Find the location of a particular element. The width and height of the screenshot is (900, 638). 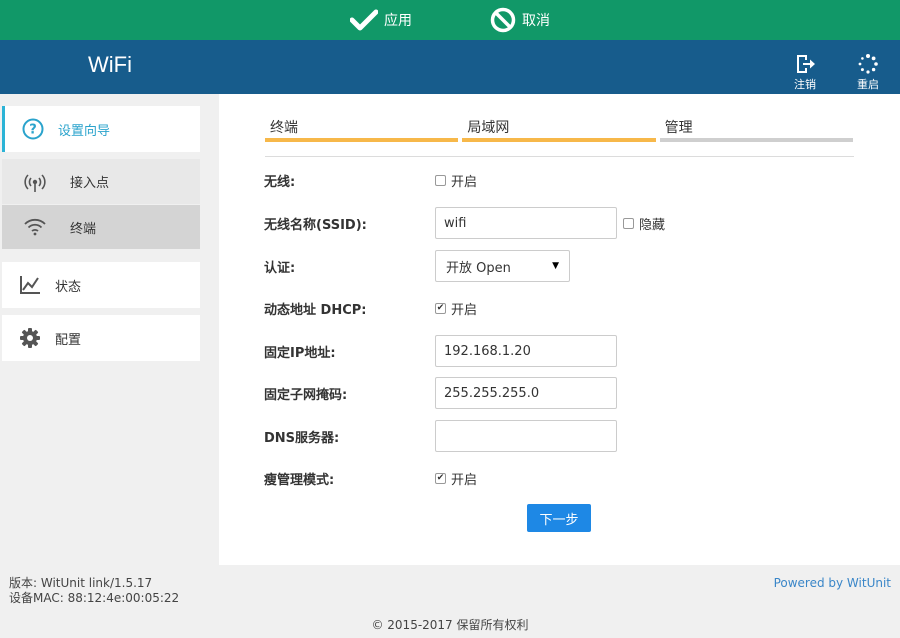

sidebar-item-label: 接入点 is located at coordinates (90, 183).